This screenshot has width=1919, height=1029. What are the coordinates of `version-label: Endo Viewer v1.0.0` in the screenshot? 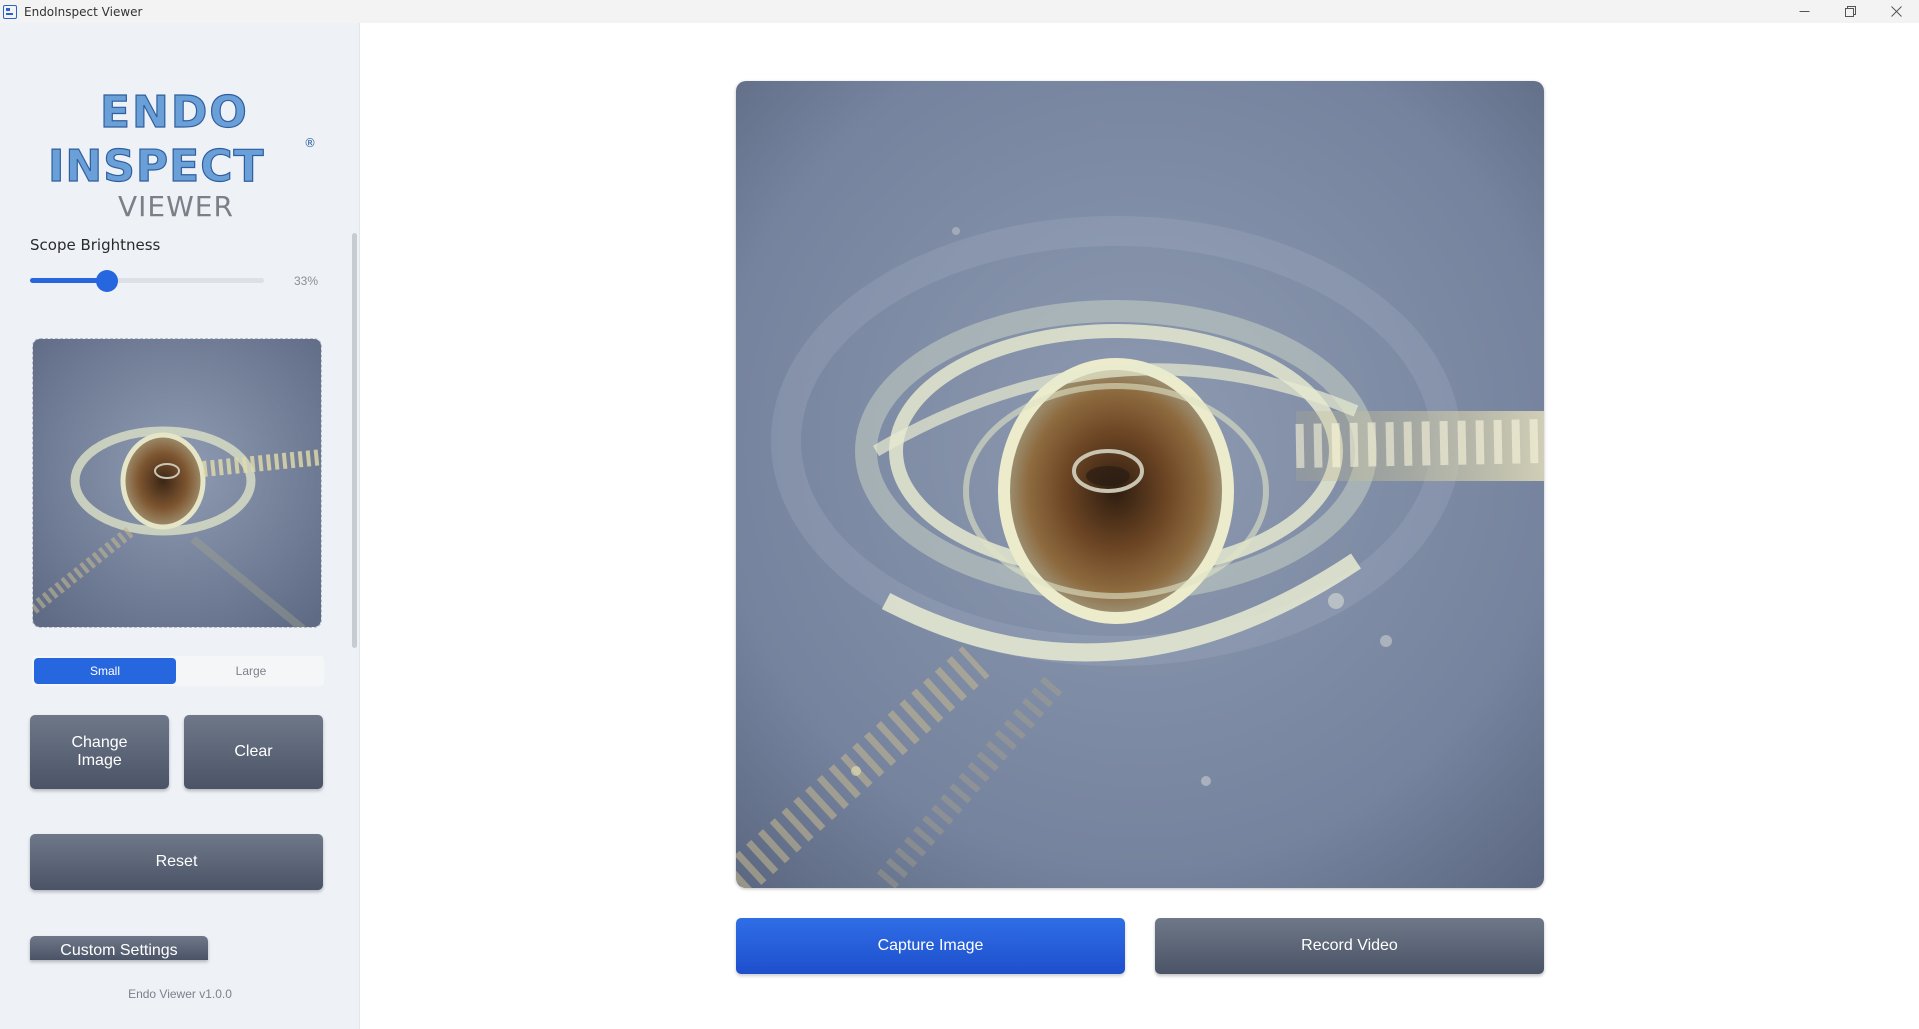 It's located at (180, 994).